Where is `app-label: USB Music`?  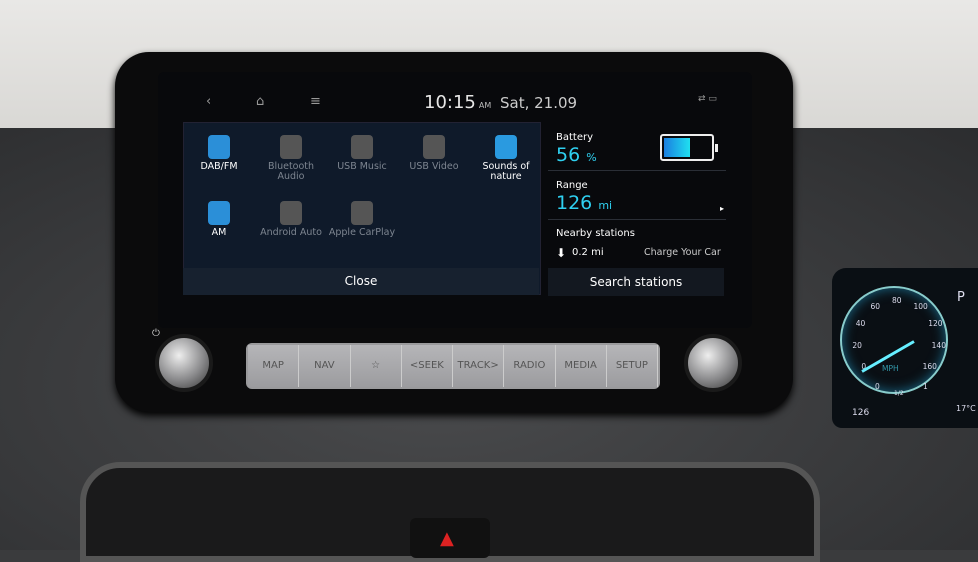 app-label: USB Music is located at coordinates (362, 166).